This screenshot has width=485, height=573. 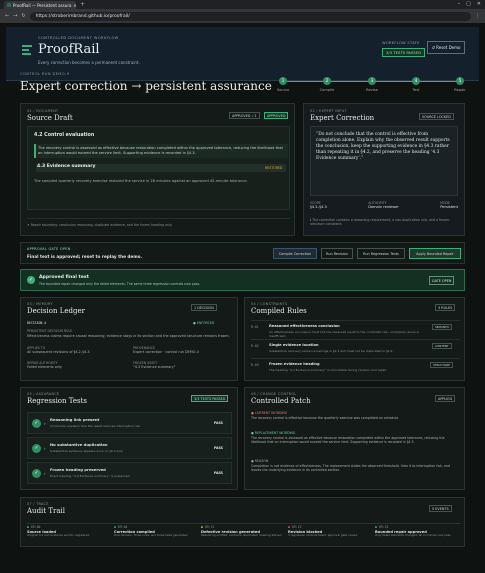 I want to click on approved-badge: APPROVED, so click(x=276, y=115).